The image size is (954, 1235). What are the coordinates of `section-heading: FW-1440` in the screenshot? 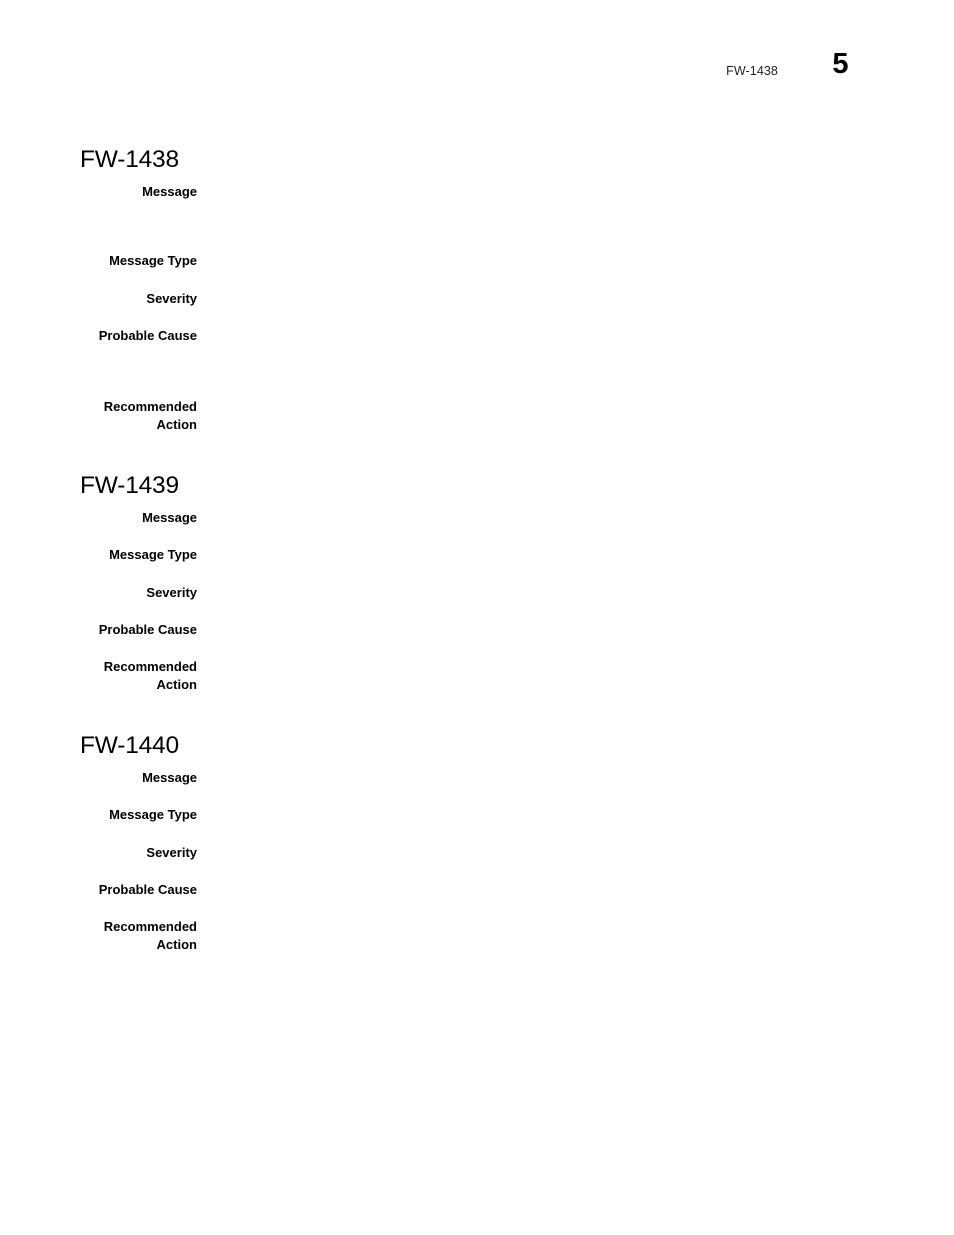 It's located at (129, 745).